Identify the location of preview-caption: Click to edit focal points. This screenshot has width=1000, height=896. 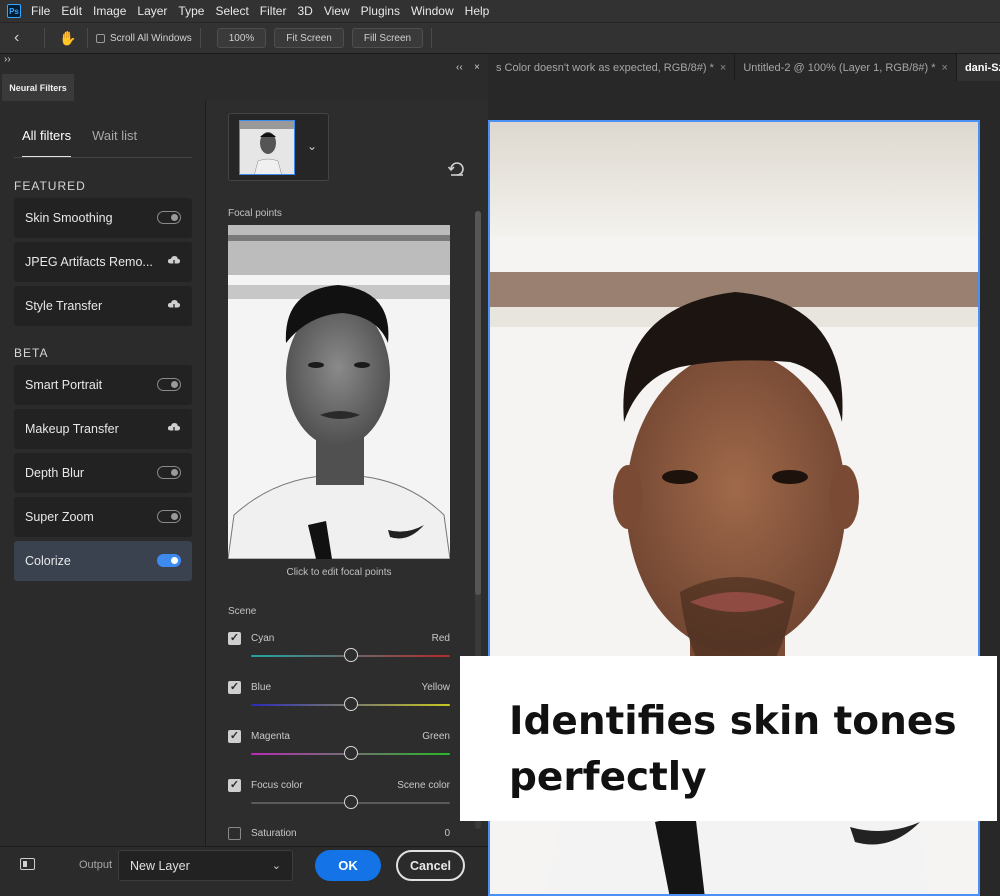
(339, 572).